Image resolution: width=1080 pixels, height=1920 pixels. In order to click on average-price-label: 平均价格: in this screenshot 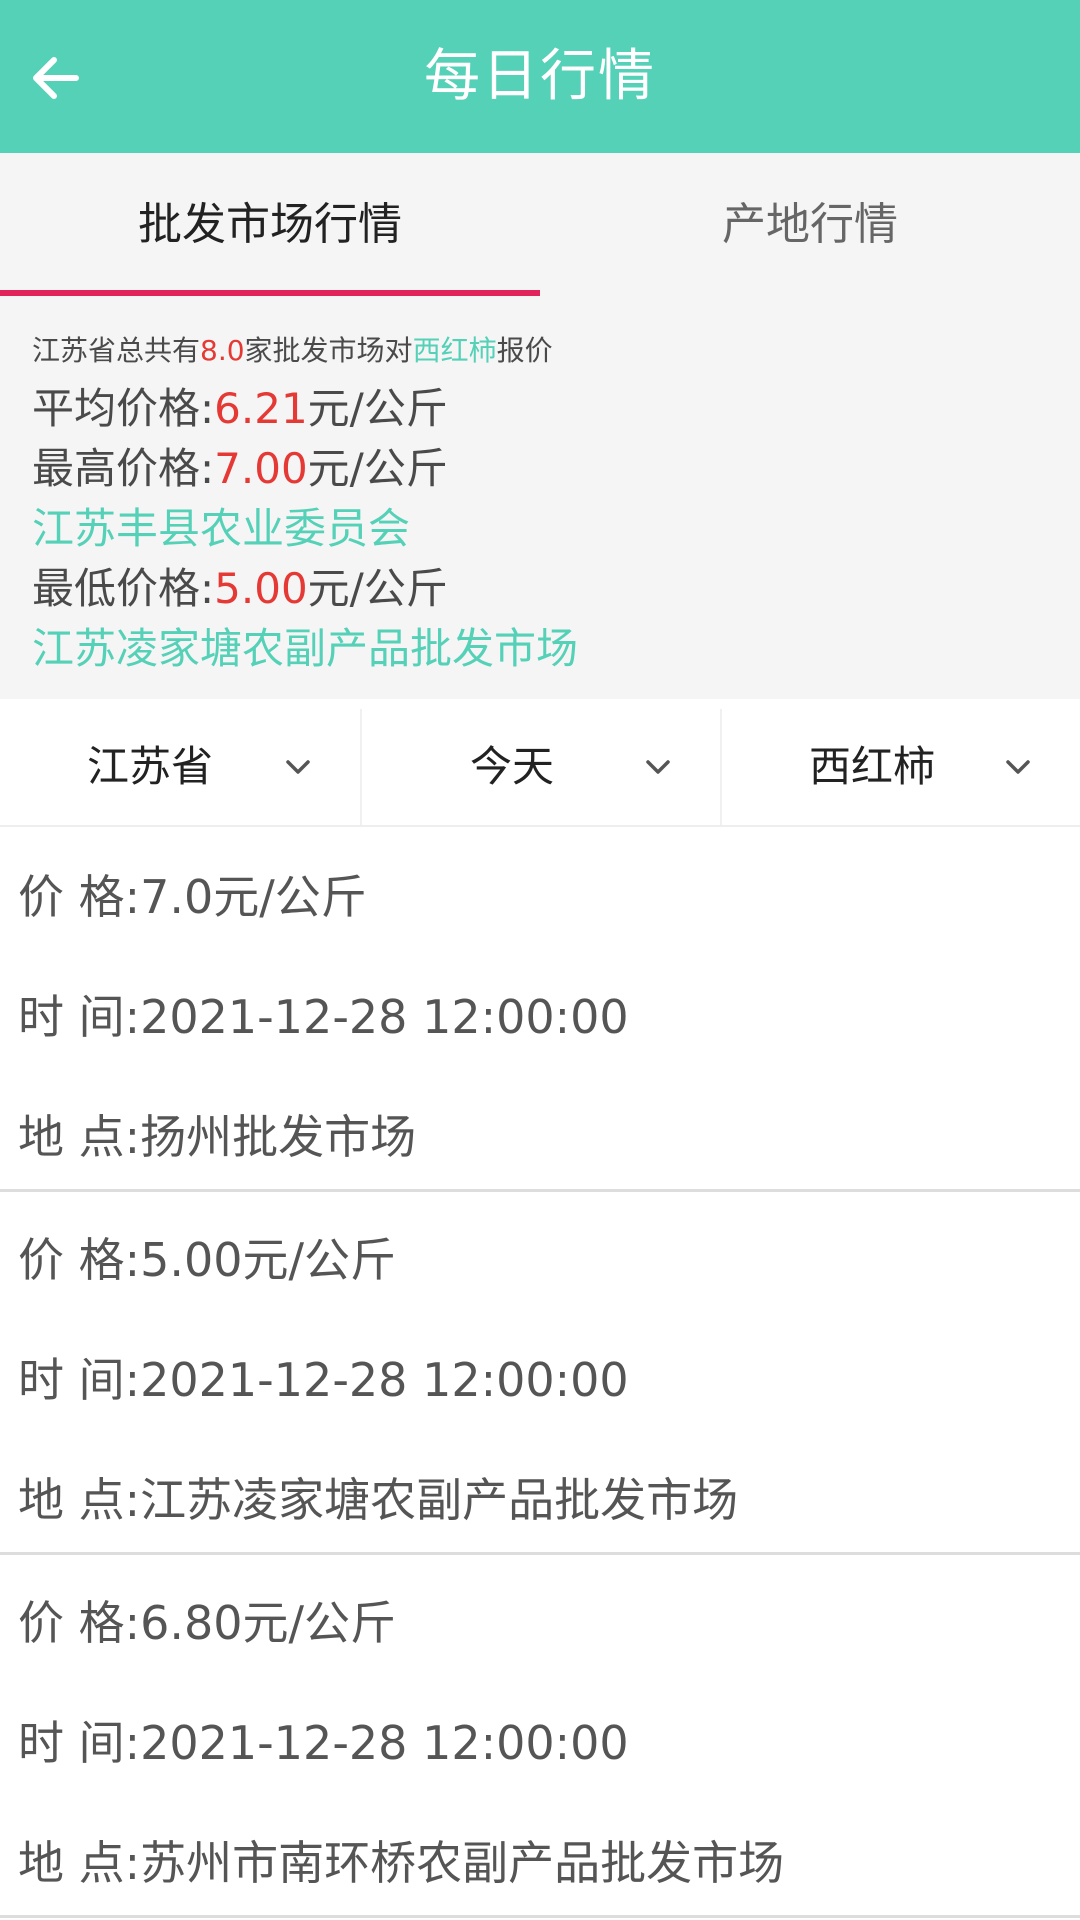, I will do `click(123, 408)`.